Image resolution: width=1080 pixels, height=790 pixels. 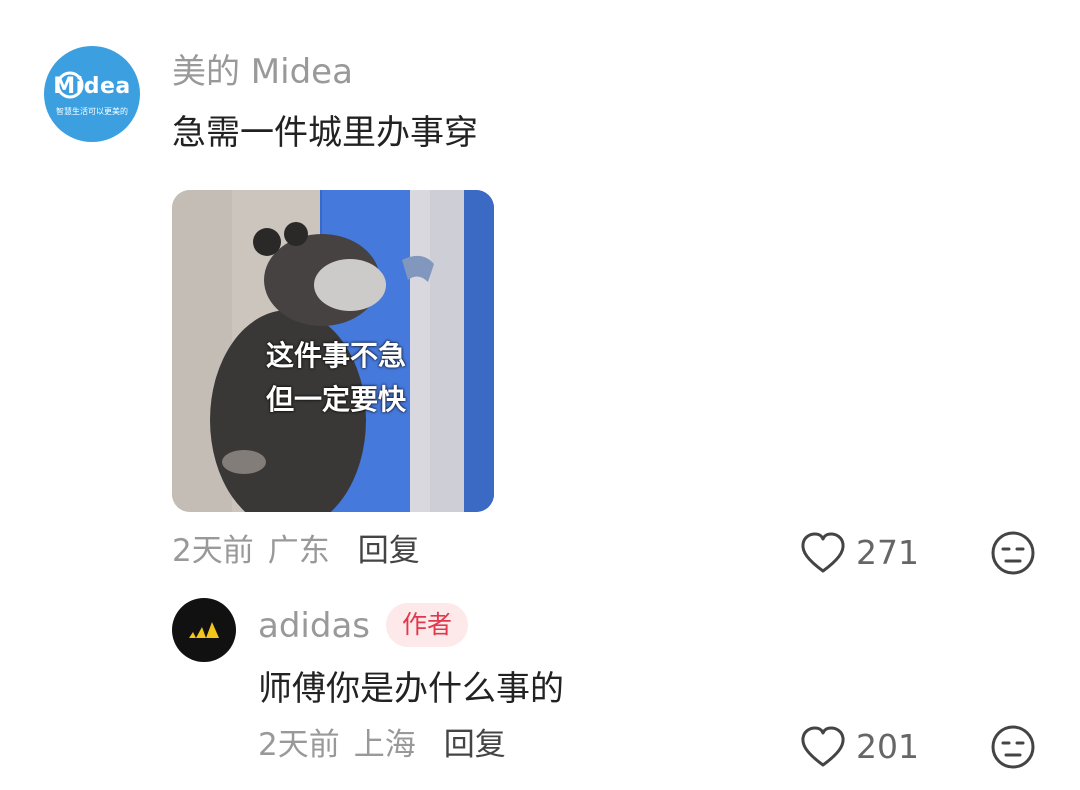 I want to click on dislike-button, so click(x=1013, y=553).